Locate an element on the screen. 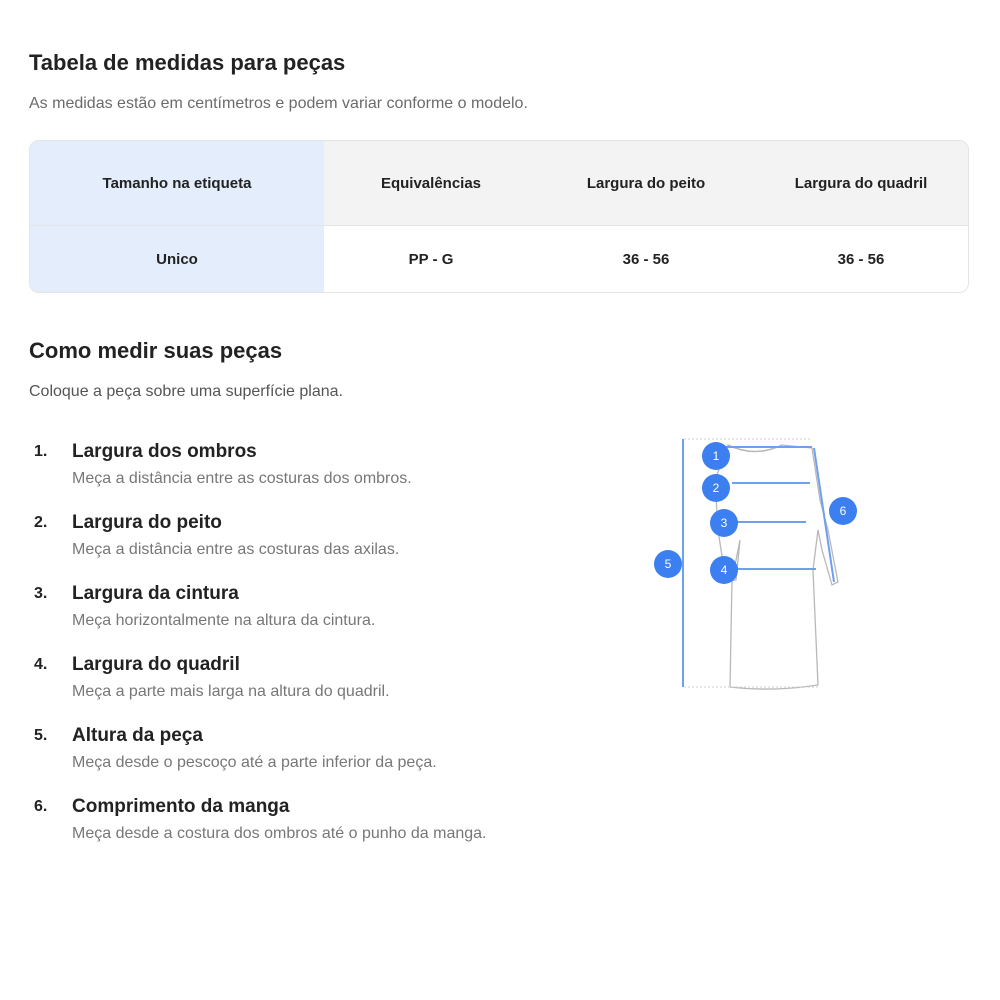 The image size is (1000, 1000). marker-4: 4 is located at coordinates (724, 570).